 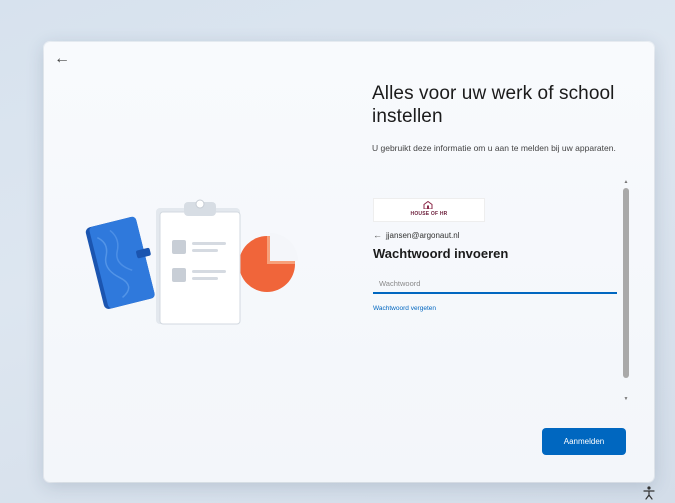 What do you see at coordinates (626, 399) in the screenshot?
I see `scroll-down-icon: ▼` at bounding box center [626, 399].